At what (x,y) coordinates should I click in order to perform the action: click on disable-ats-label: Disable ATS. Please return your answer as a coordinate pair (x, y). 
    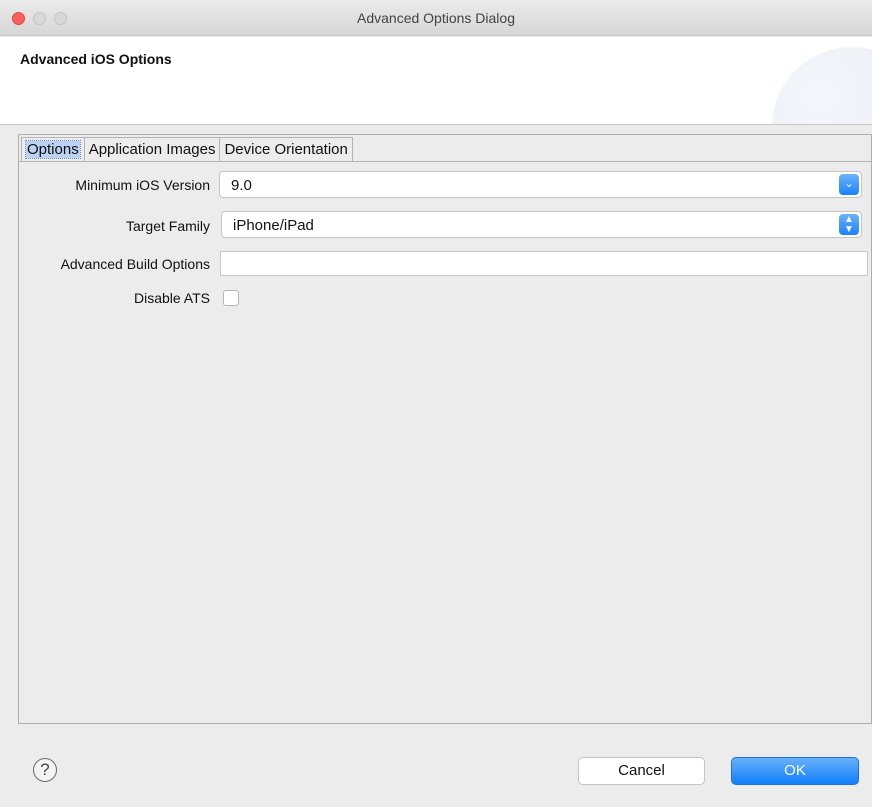
    Looking at the image, I should click on (172, 298).